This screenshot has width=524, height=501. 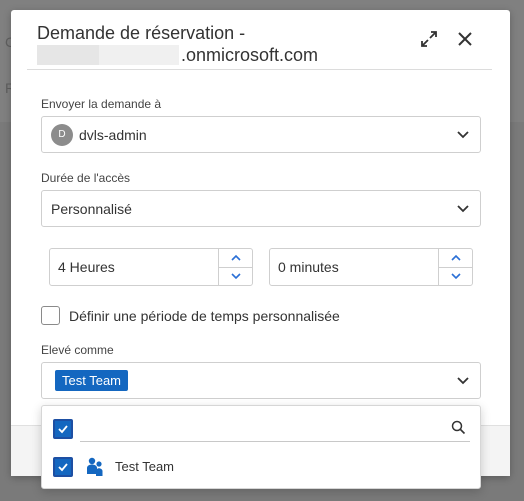 What do you see at coordinates (261, 447) in the screenshot?
I see `team-dropdown-panel: Test Team` at bounding box center [261, 447].